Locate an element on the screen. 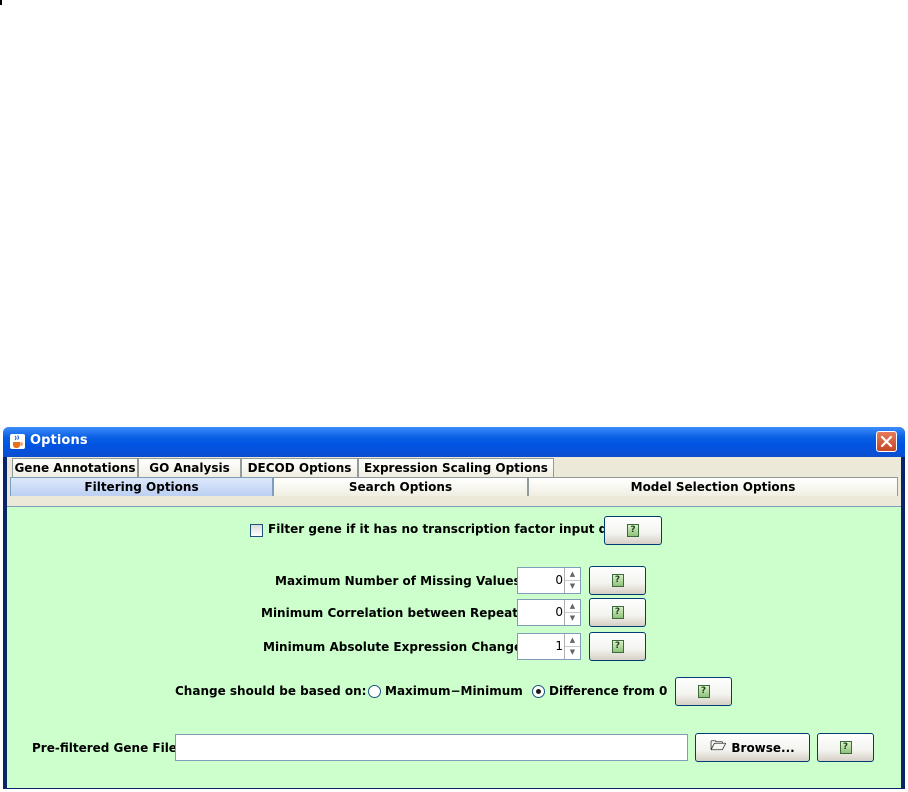 This screenshot has width=908, height=792. change-basis-label: Change should be based on: is located at coordinates (271, 691).